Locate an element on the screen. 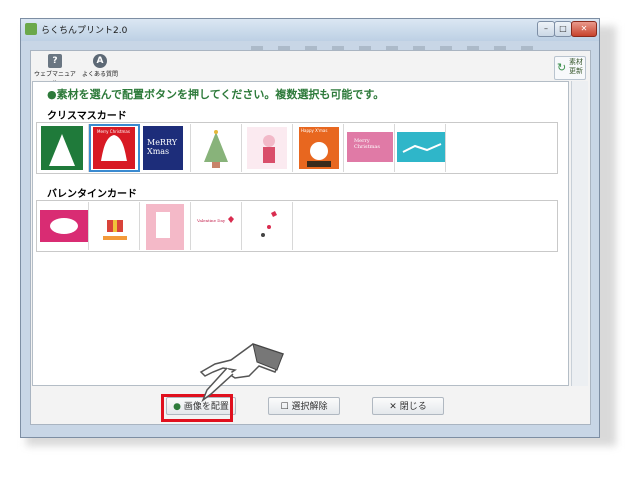 The height and width of the screenshot is (479, 640). faq-bubble-icon: A is located at coordinates (100, 61).